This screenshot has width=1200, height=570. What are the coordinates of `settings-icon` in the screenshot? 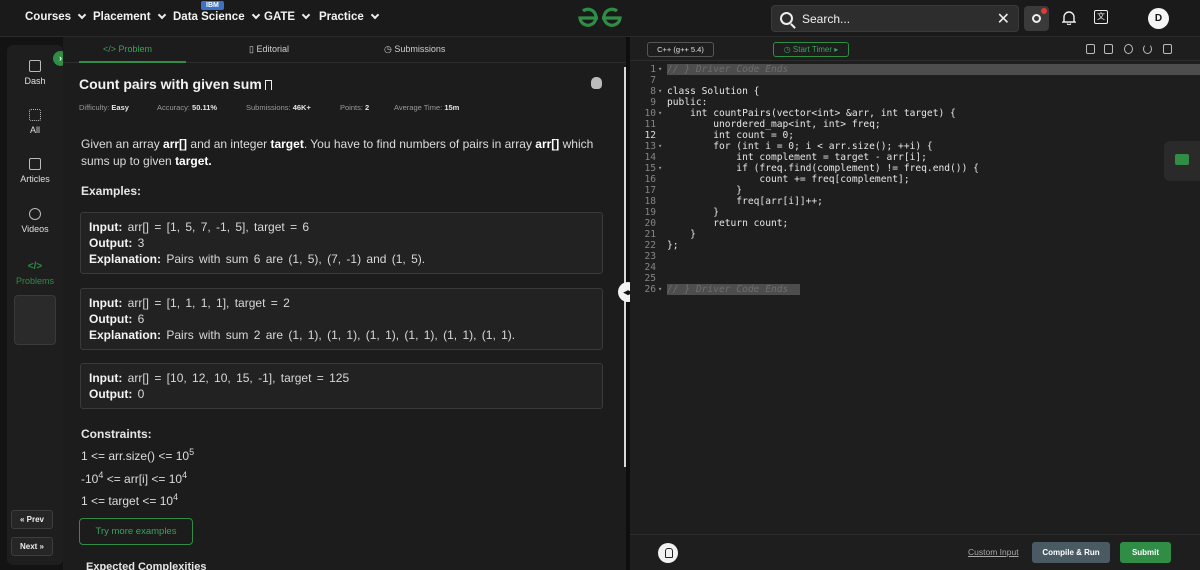 It's located at (1128, 49).